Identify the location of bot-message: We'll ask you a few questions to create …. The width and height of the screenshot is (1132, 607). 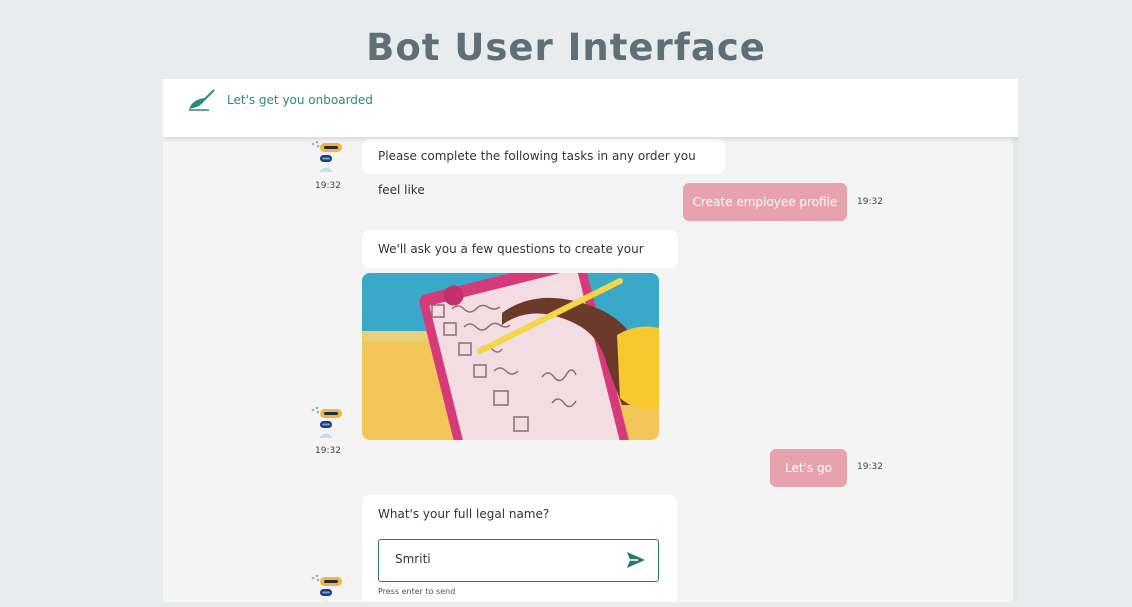
(520, 262).